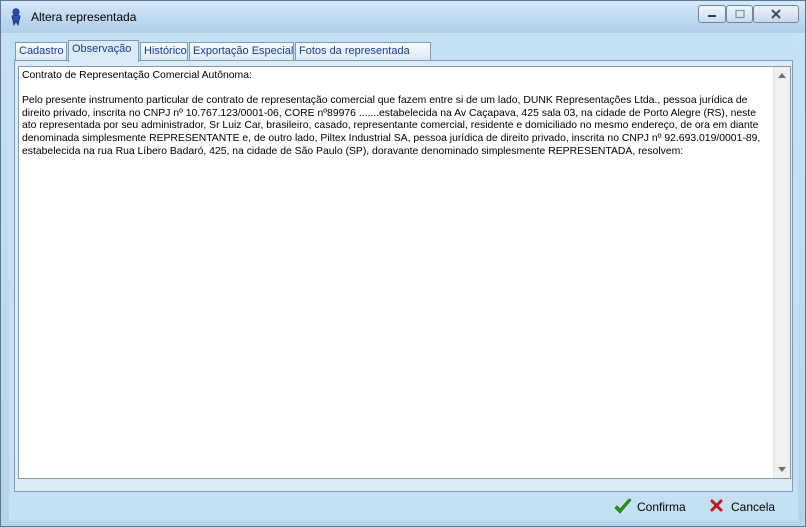 This screenshot has height=527, width=806. I want to click on arrow-down-icon, so click(782, 469).